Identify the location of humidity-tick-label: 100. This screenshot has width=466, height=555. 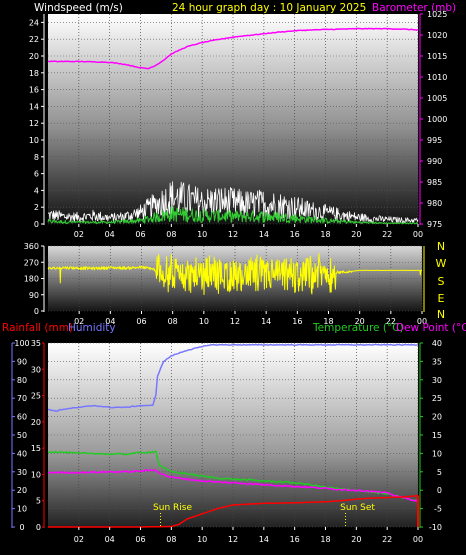
(21, 343).